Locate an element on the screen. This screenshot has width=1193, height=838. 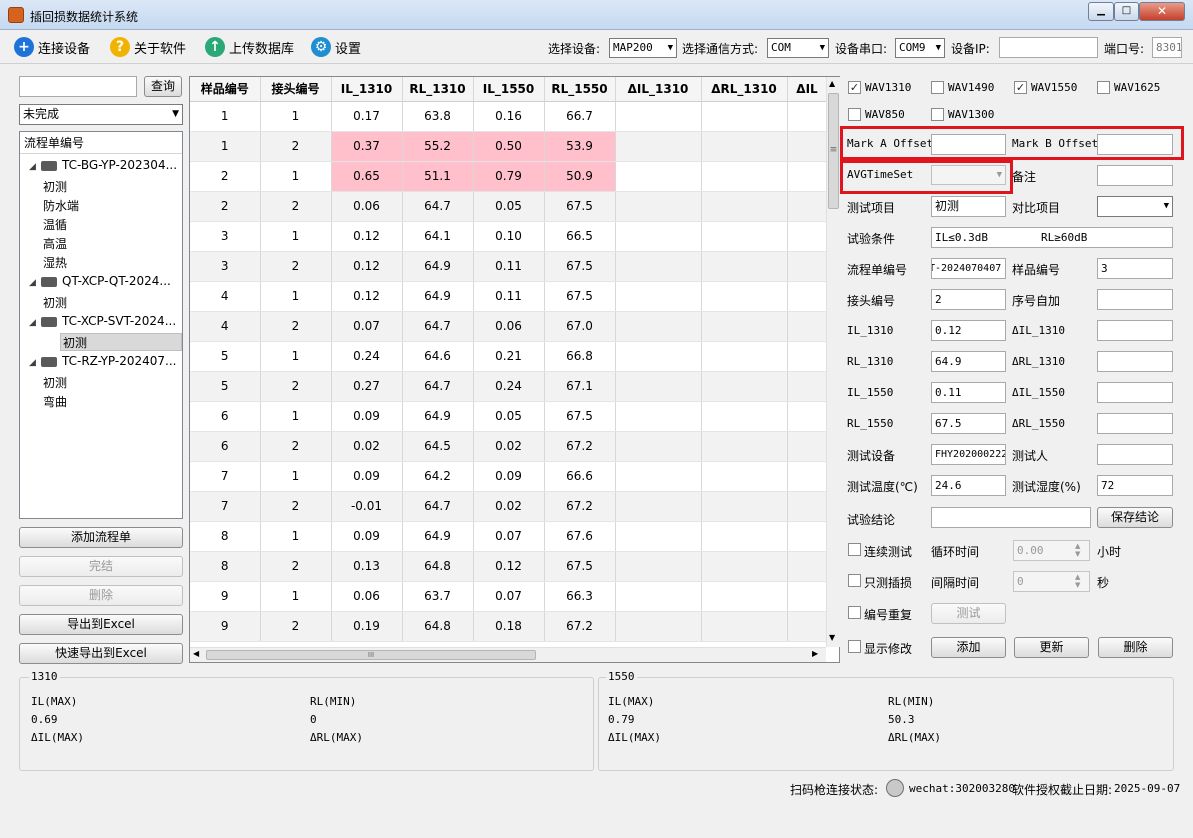
search-input is located at coordinates (78, 86).